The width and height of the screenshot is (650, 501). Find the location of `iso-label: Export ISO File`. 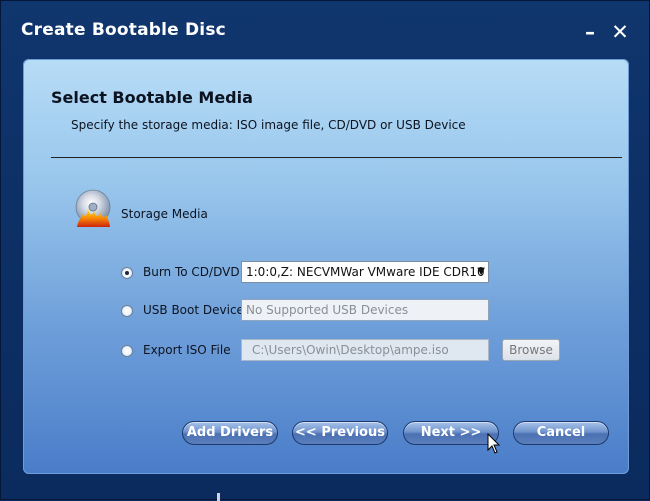

iso-label: Export ISO File is located at coordinates (187, 350).